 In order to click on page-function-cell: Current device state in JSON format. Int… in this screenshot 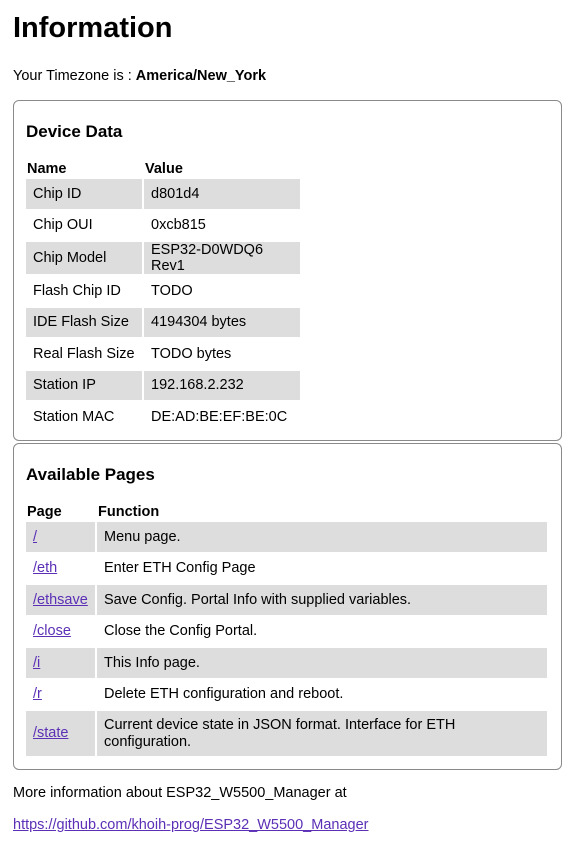, I will do `click(322, 733)`.